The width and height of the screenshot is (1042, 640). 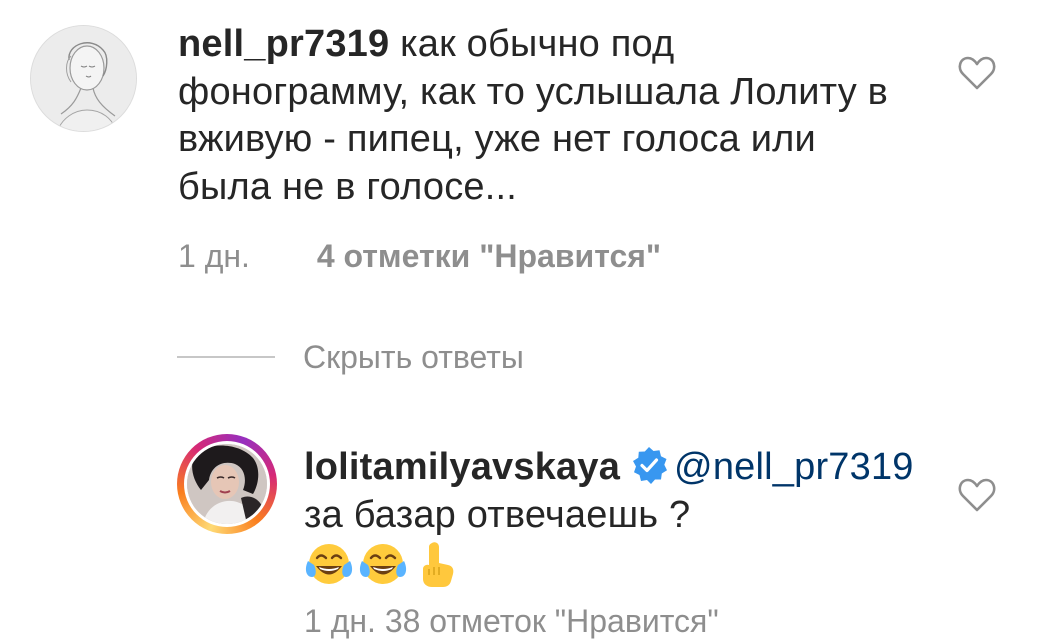 I want to click on emoji-row, so click(x=383, y=564).